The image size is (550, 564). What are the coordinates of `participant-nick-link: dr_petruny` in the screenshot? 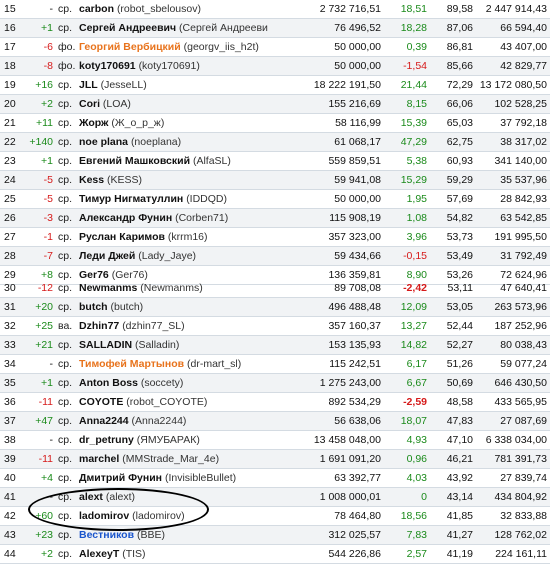 It's located at (106, 440).